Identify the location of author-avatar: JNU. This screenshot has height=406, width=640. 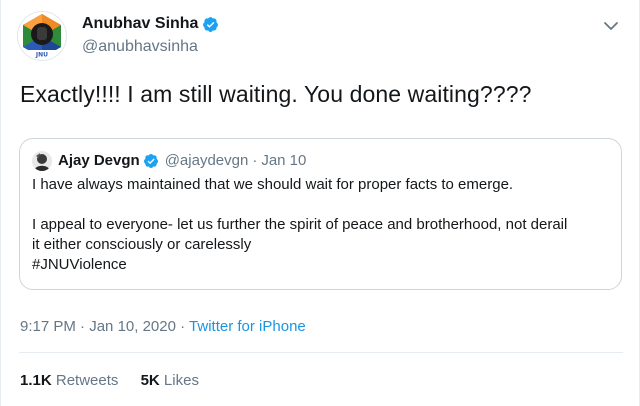
(42, 36).